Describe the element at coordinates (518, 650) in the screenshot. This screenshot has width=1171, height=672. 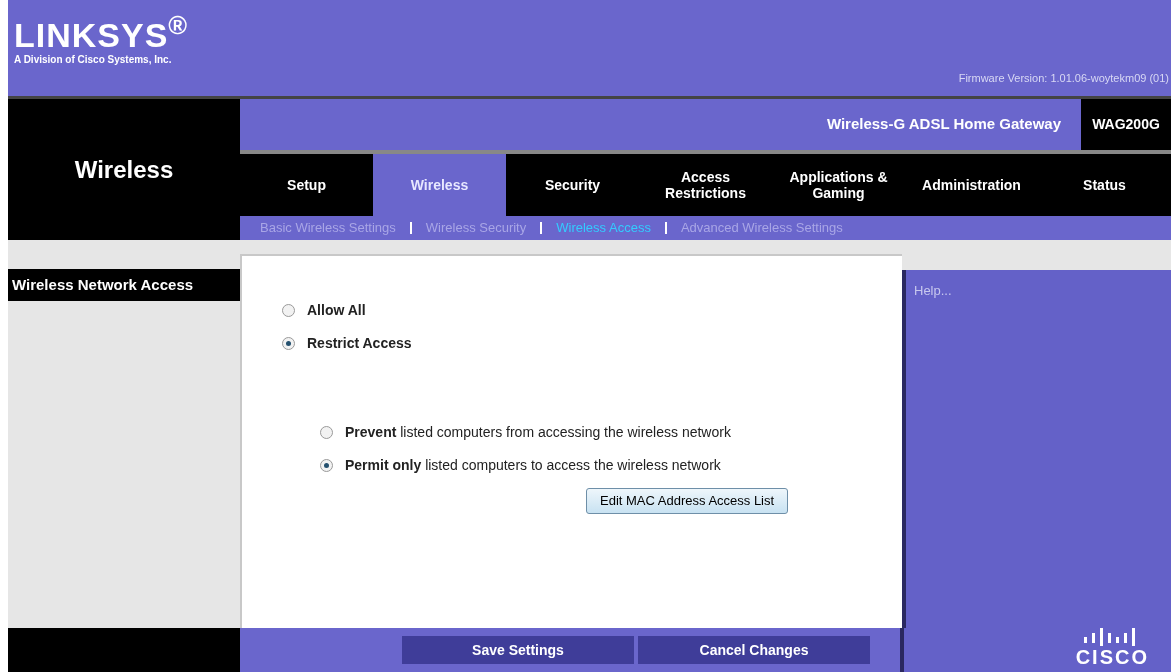
I see `footer-button: Save Settings` at that location.